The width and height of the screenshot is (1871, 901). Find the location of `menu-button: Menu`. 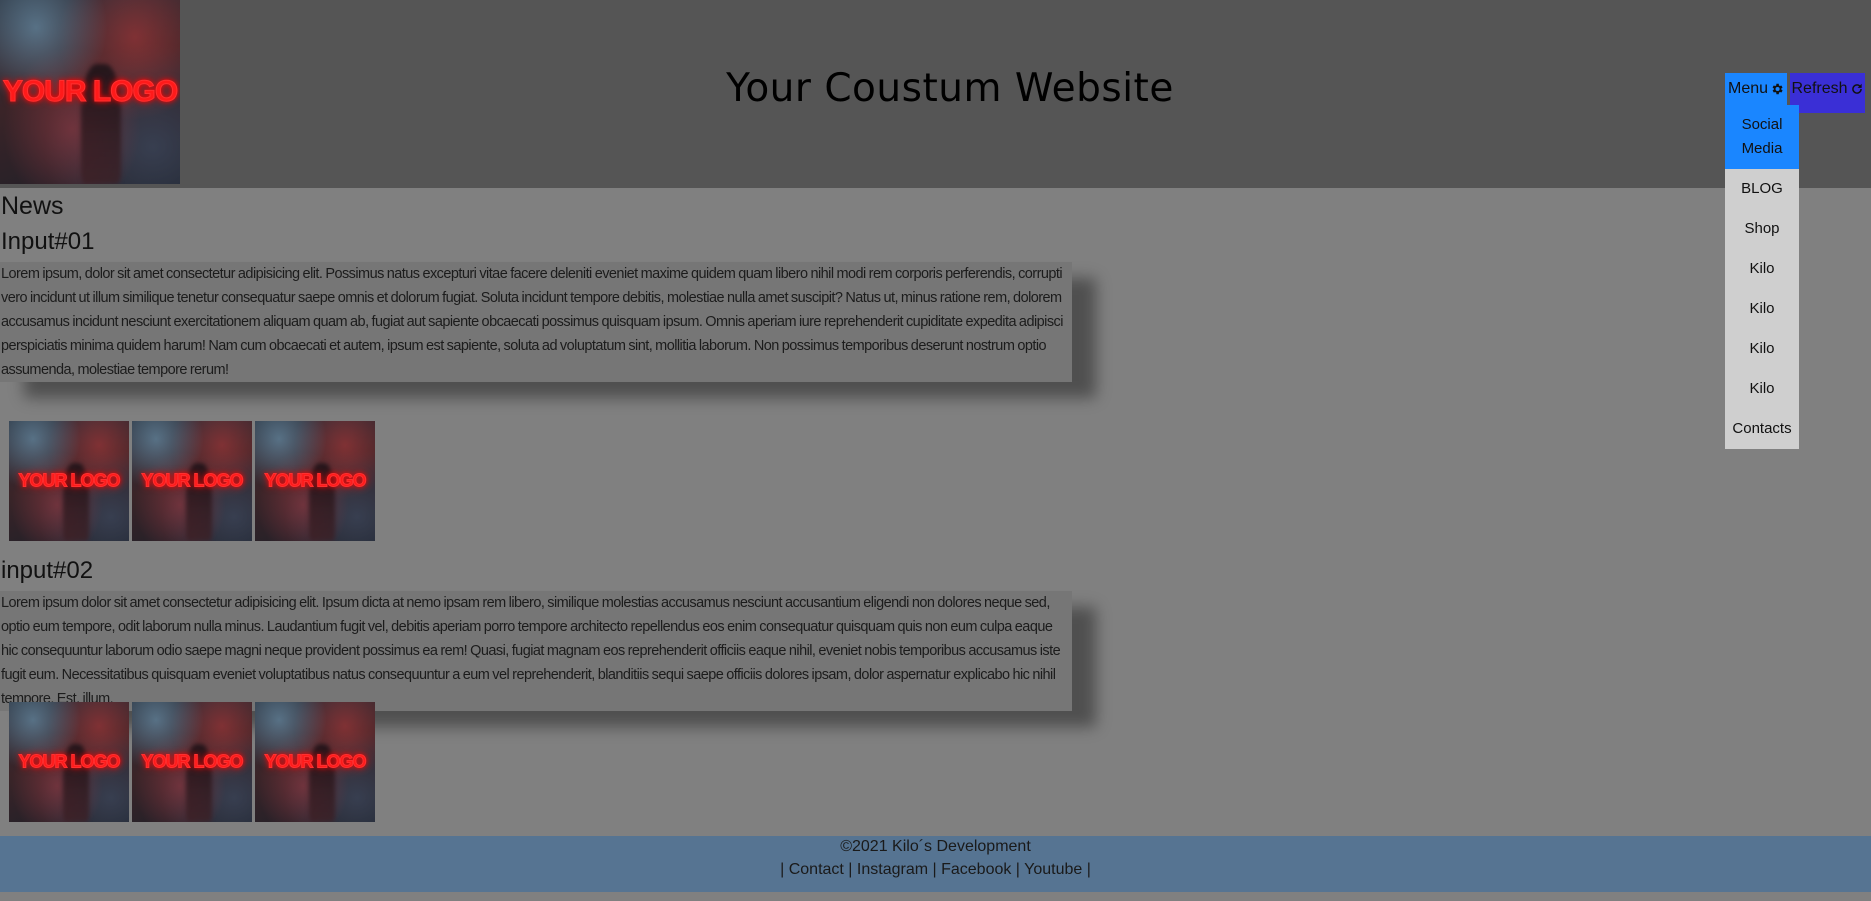

menu-button: Menu is located at coordinates (1756, 89).